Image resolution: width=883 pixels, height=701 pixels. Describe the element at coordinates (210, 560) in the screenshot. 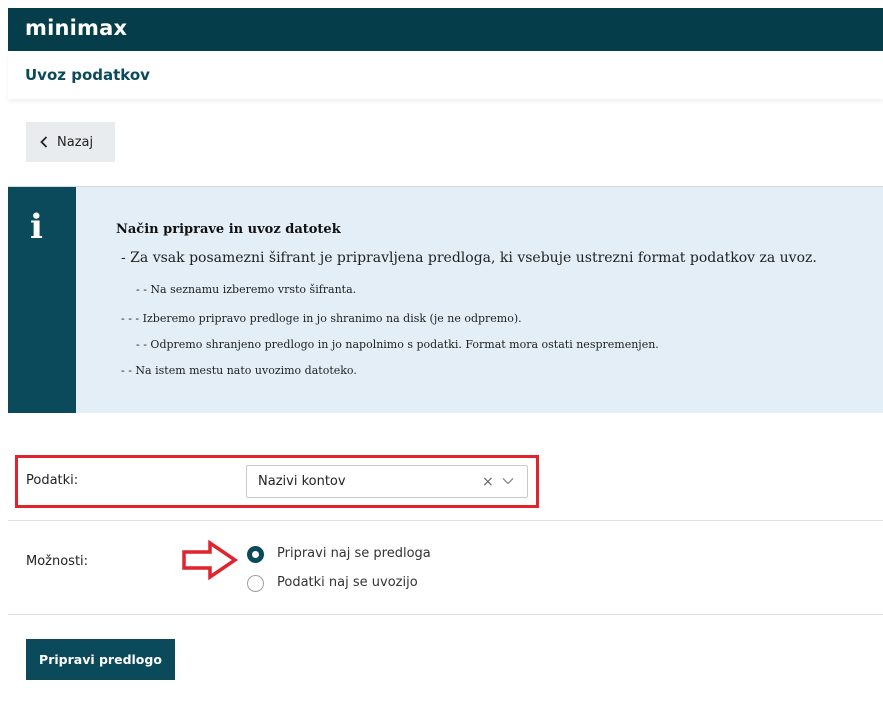

I see `arrow-right-icon` at that location.